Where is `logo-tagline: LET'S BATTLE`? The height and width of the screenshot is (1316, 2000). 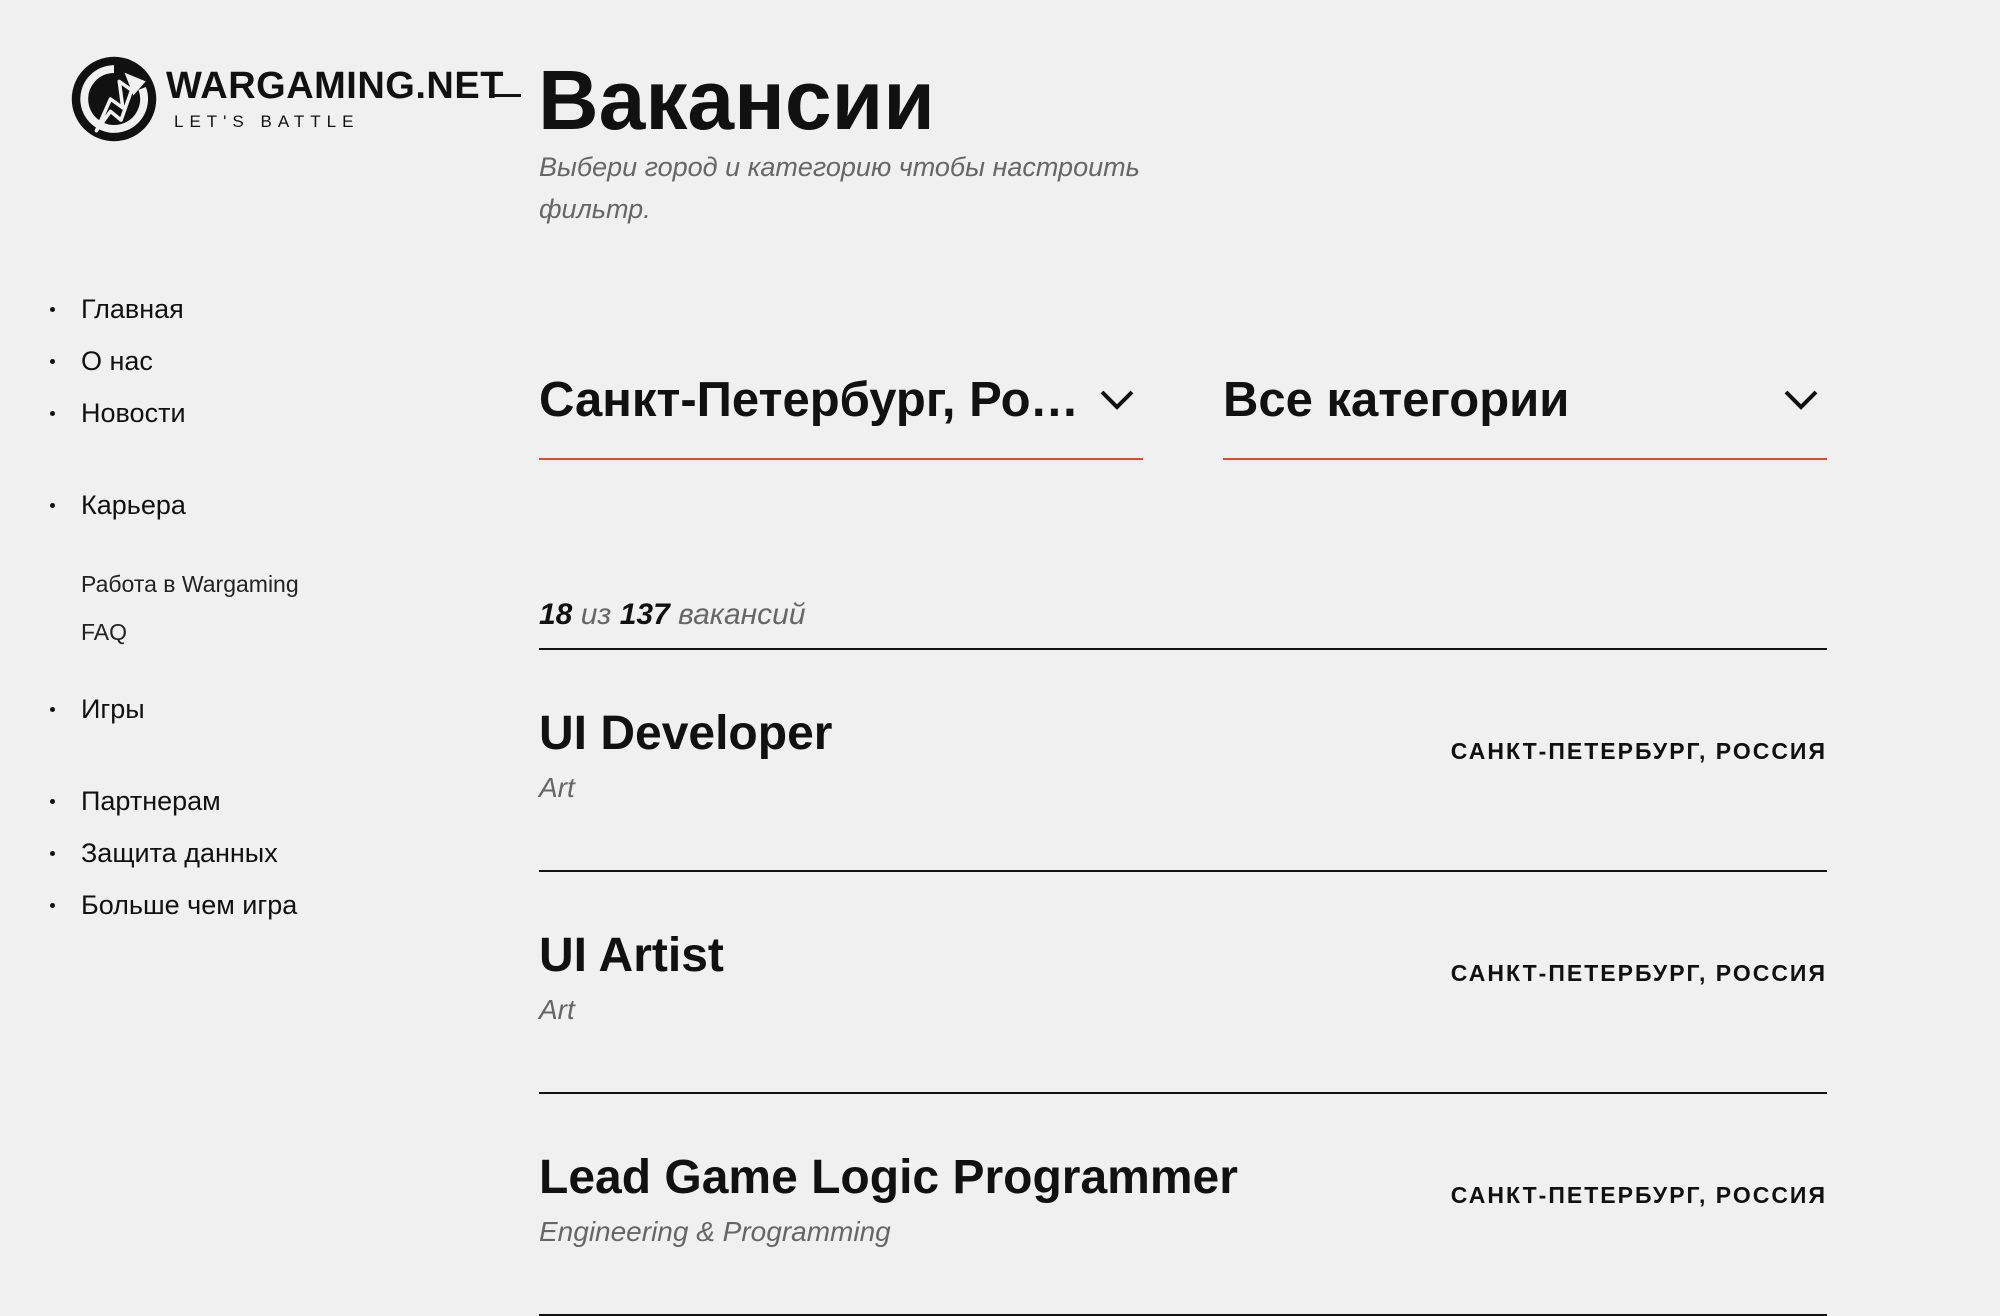 logo-tagline: LET'S BATTLE is located at coordinates (267, 121).